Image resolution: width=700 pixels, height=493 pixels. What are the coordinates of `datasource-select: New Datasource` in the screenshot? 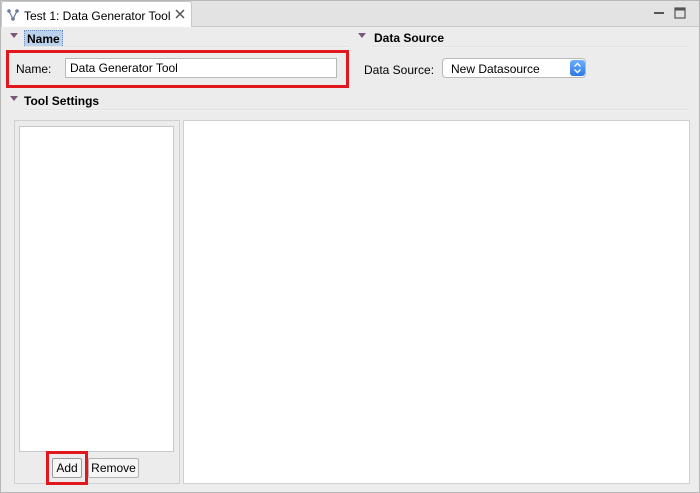 It's located at (514, 68).